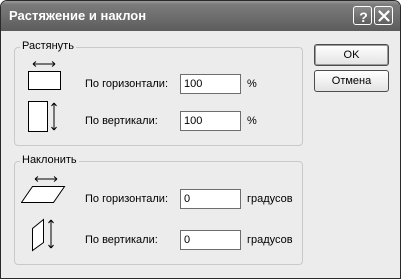 The width and height of the screenshot is (401, 279). Describe the element at coordinates (49, 160) in the screenshot. I see `skew-legend: Наклонить` at that location.